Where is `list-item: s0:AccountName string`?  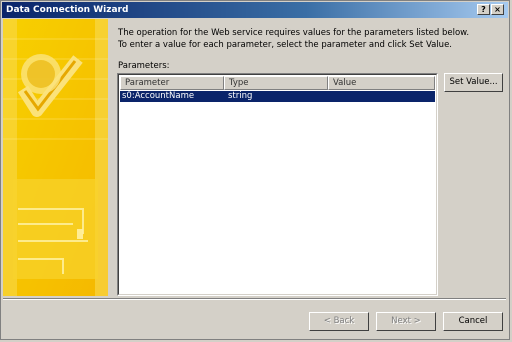 list-item: s0:AccountName string is located at coordinates (277, 96).